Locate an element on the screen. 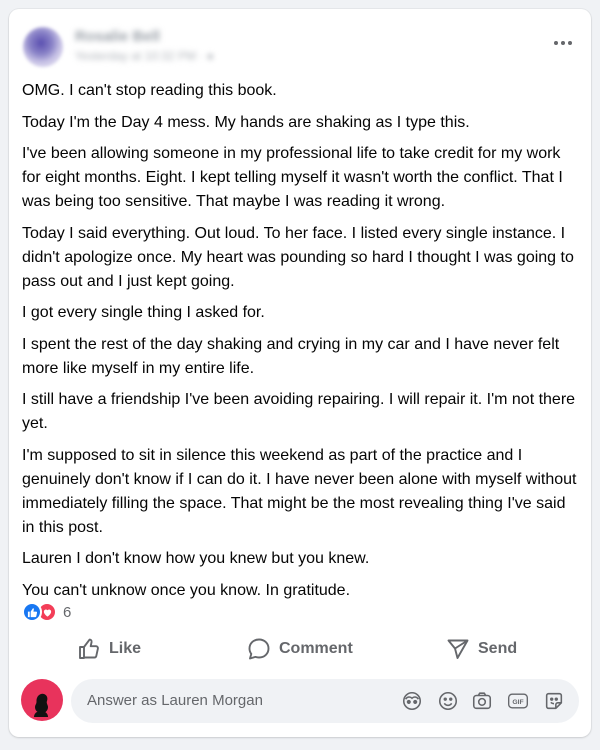 Image resolution: width=600 pixels, height=750 pixels. like-label: Like is located at coordinates (125, 648).